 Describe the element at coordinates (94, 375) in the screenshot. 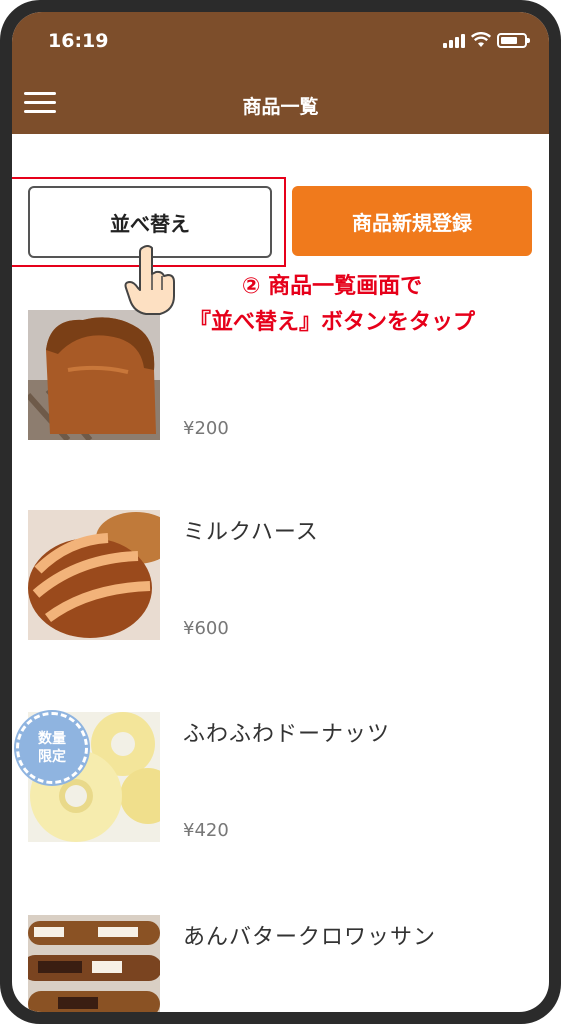

I see `product-image-bread-loaf` at that location.